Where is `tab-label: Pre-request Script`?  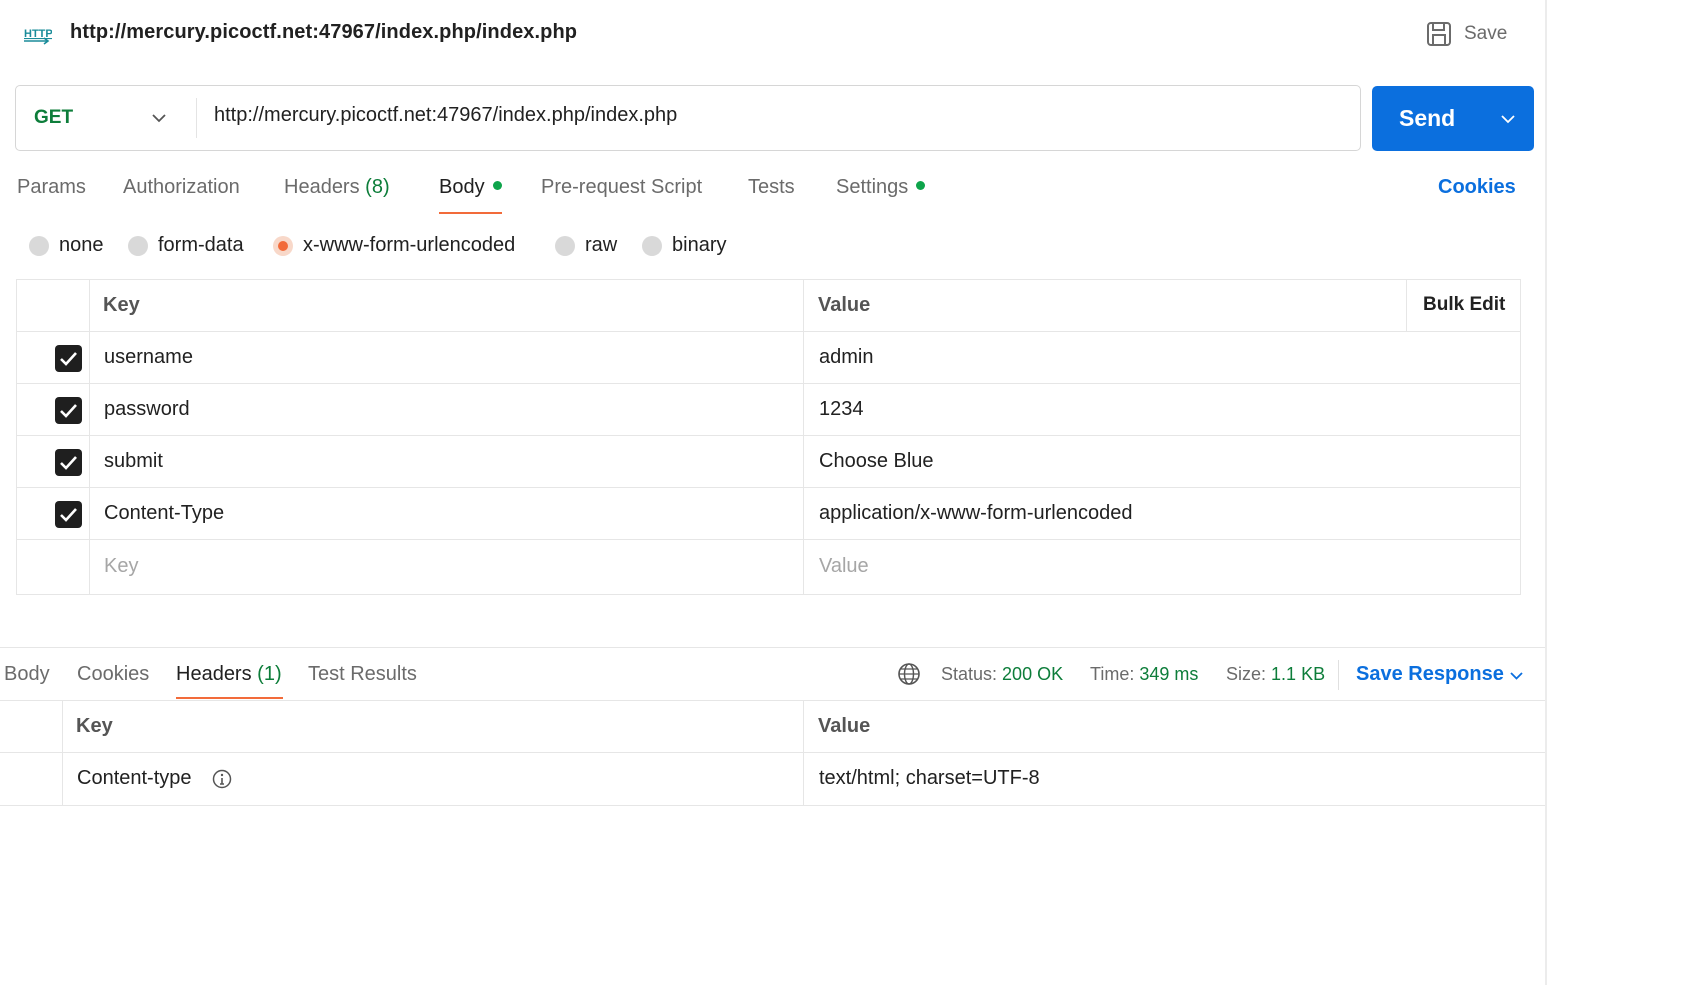
tab-label: Pre-request Script is located at coordinates (622, 187).